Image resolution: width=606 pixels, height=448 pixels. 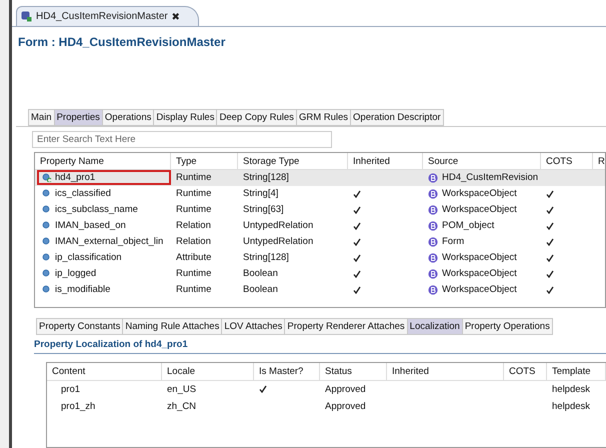 I want to click on table-cell: IMAN_external_object_lin, so click(x=109, y=241).